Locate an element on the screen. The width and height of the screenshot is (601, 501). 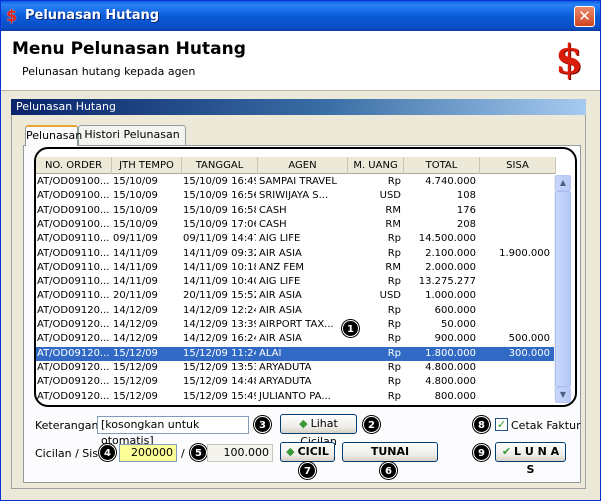
cicil-button: ◆ CICIL is located at coordinates (307, 452).